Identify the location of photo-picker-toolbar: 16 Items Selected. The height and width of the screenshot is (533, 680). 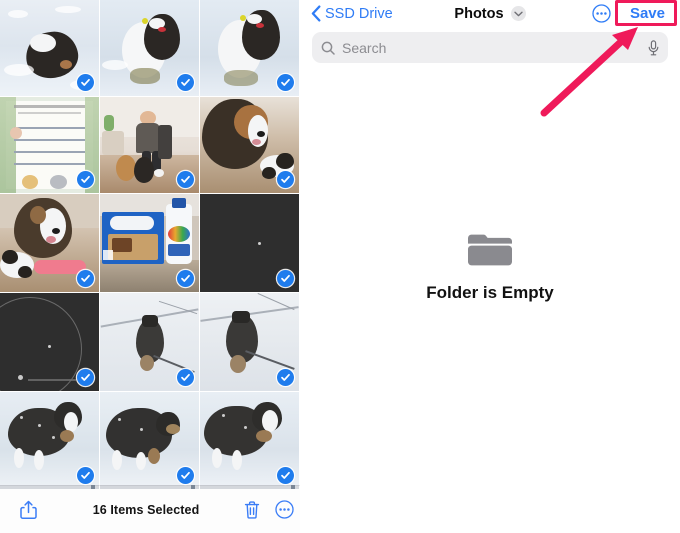
(150, 509).